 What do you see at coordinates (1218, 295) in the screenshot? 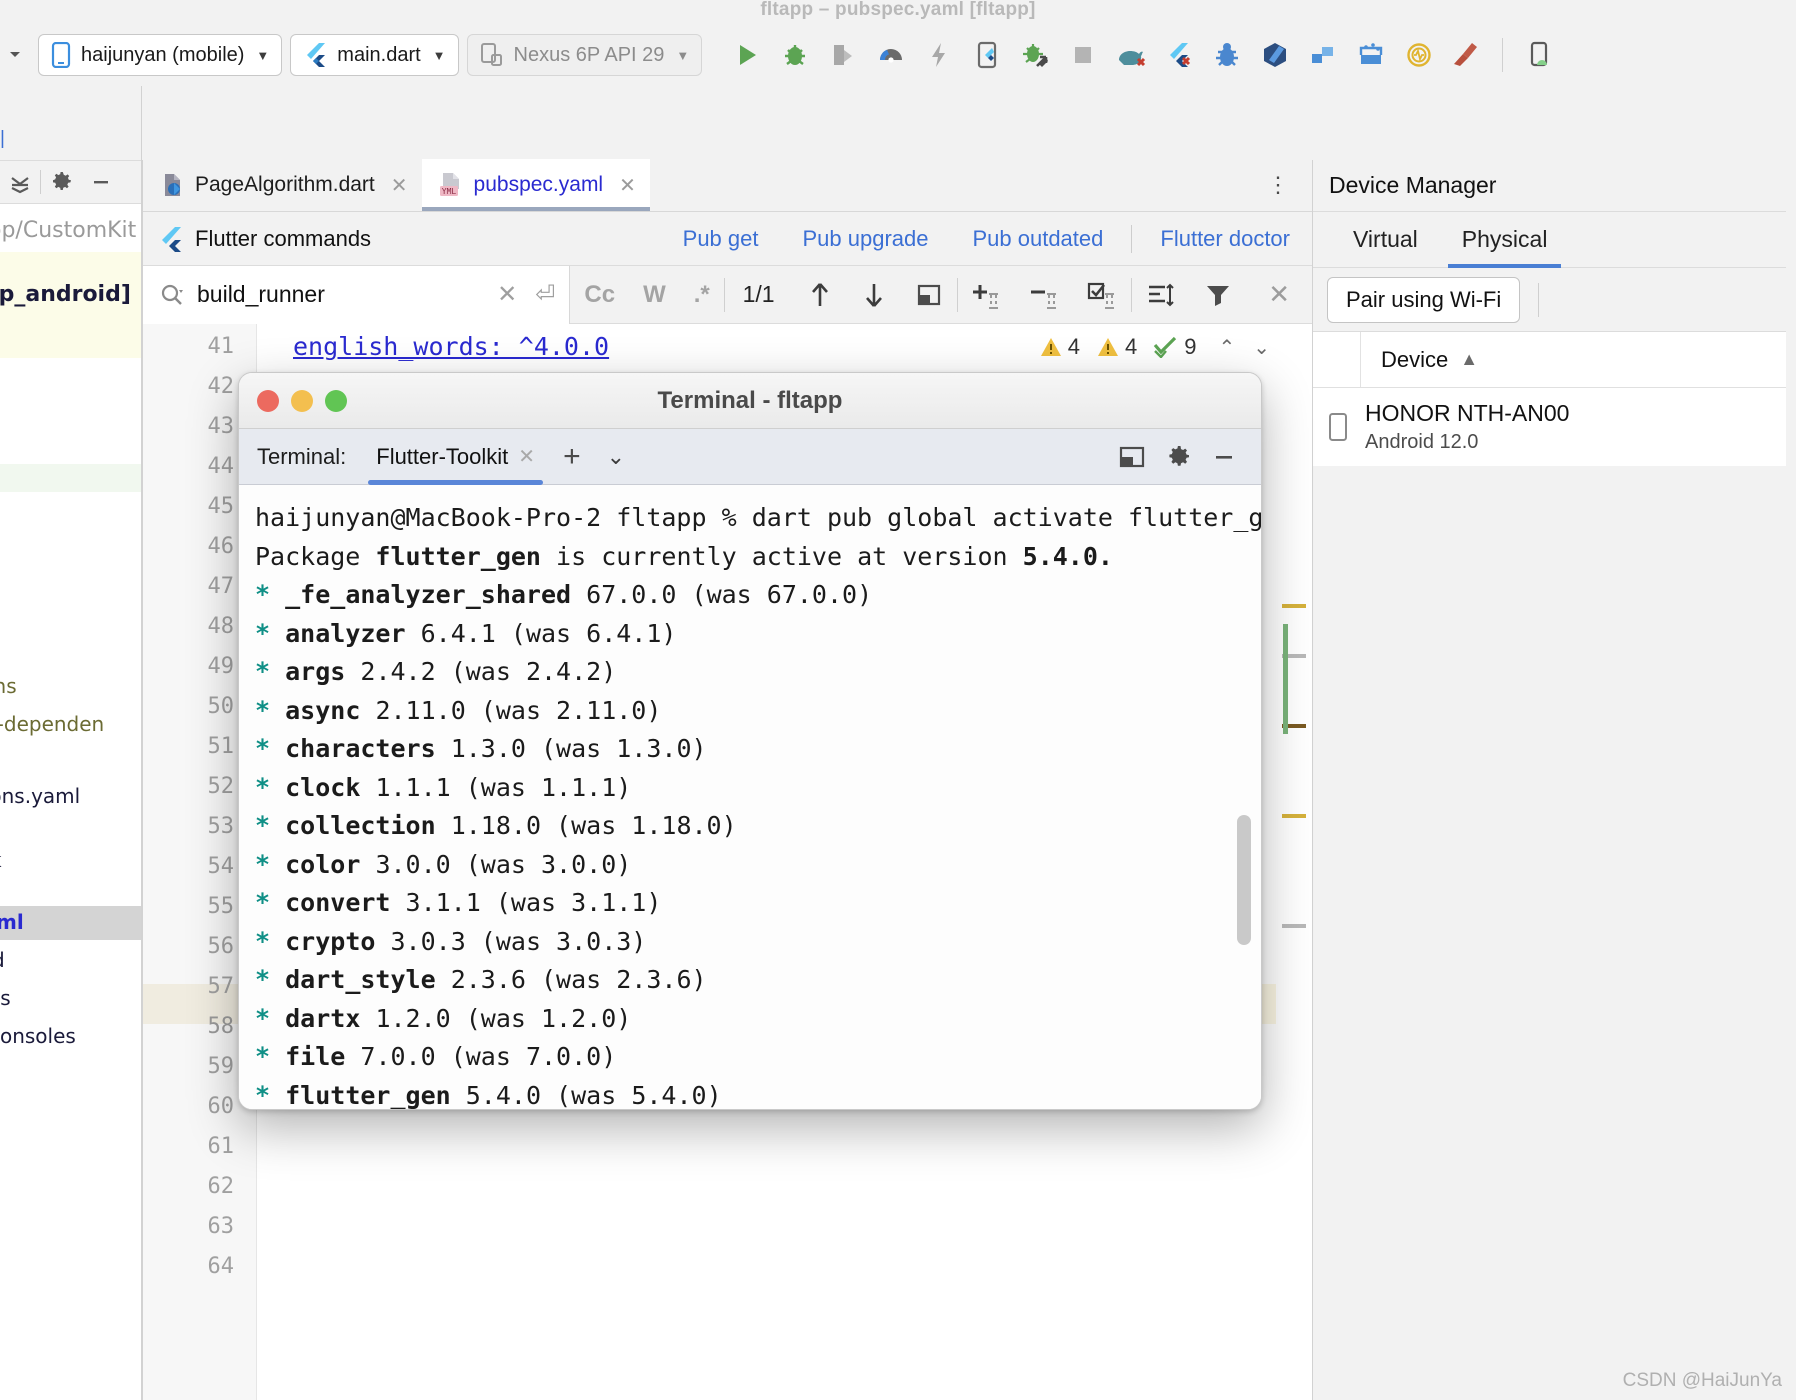
I see `filter-icon` at bounding box center [1218, 295].